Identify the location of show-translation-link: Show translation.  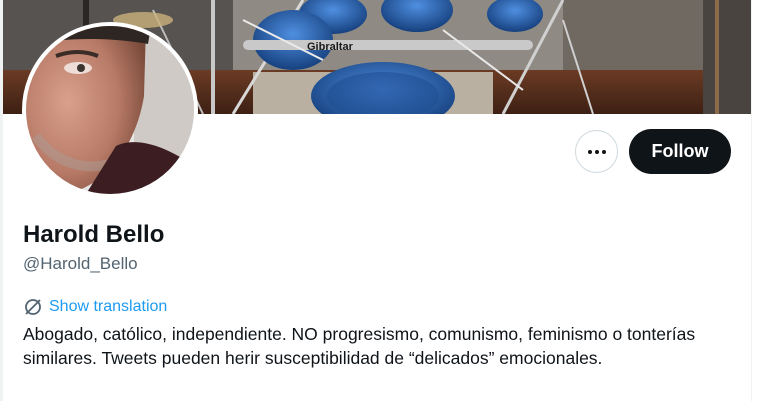
(95, 307).